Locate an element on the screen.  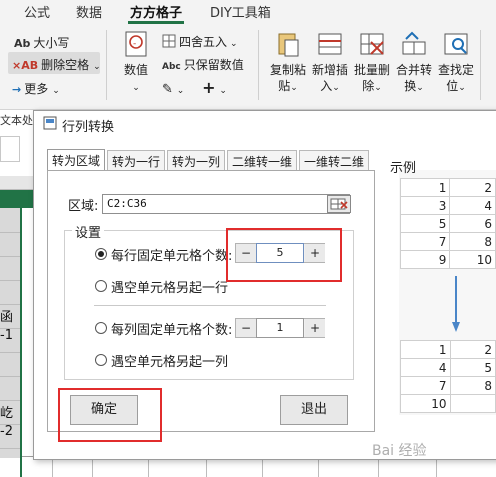
edit-options: ✎ ⌄ + ⌄ is located at coordinates (194, 87).